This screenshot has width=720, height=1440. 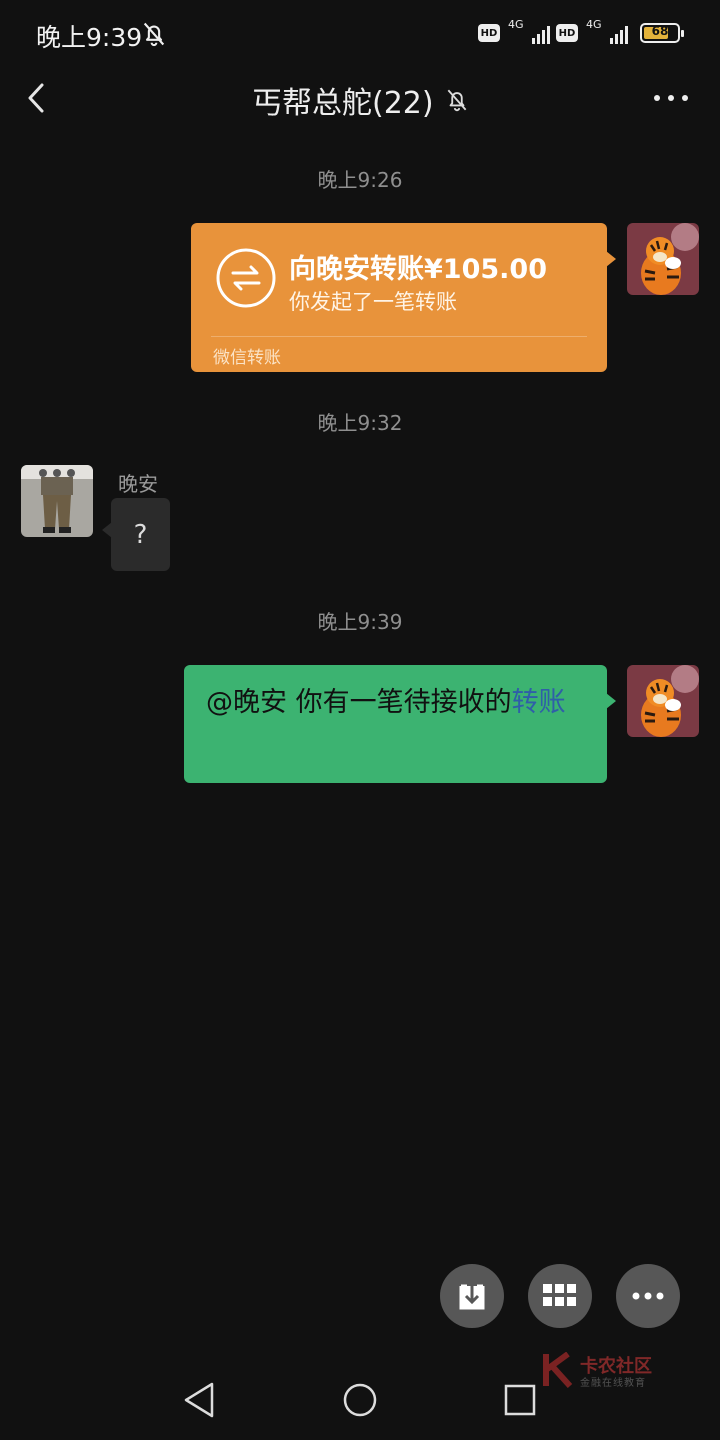 I want to click on bell-off-icon, so click(x=154, y=34).